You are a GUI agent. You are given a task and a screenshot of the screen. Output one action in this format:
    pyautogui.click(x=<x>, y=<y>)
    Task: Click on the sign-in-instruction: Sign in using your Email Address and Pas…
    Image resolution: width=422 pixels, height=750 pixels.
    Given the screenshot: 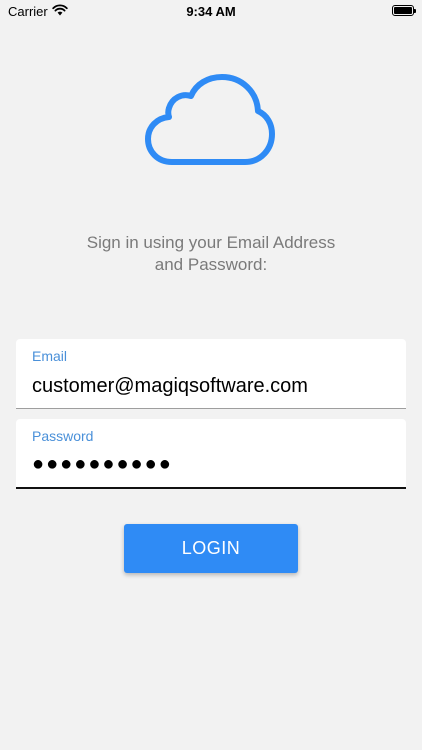 What is the action you would take?
    pyautogui.click(x=211, y=254)
    